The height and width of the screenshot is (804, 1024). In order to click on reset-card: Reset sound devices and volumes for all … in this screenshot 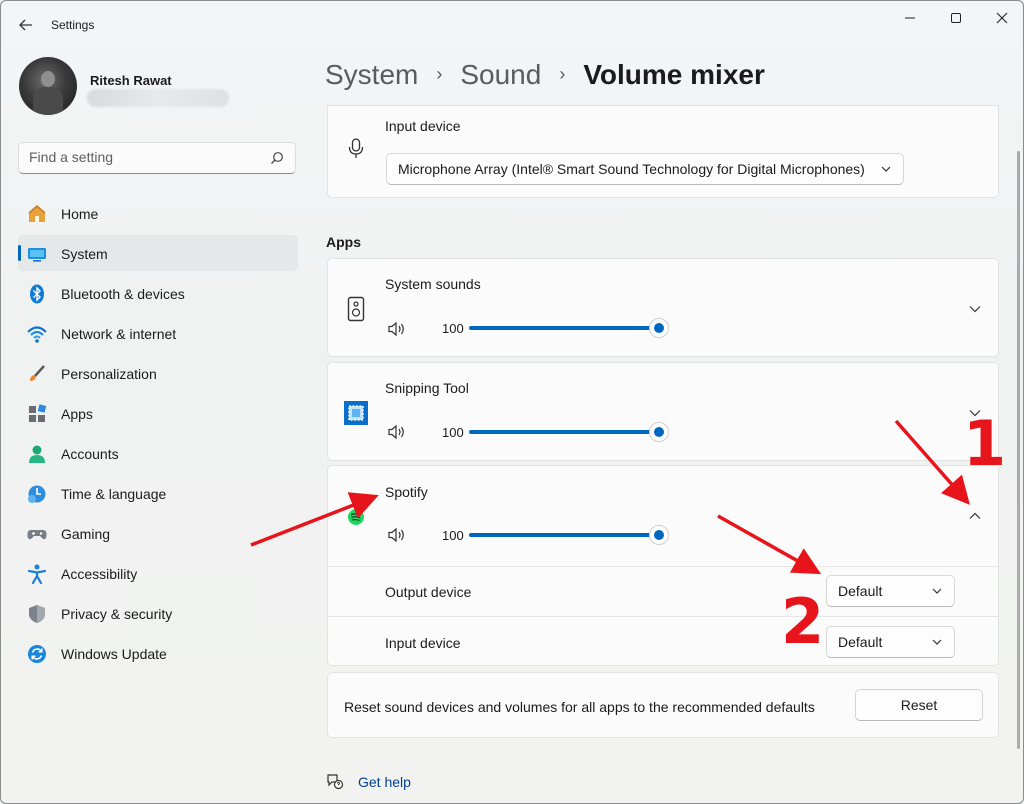, I will do `click(663, 705)`.